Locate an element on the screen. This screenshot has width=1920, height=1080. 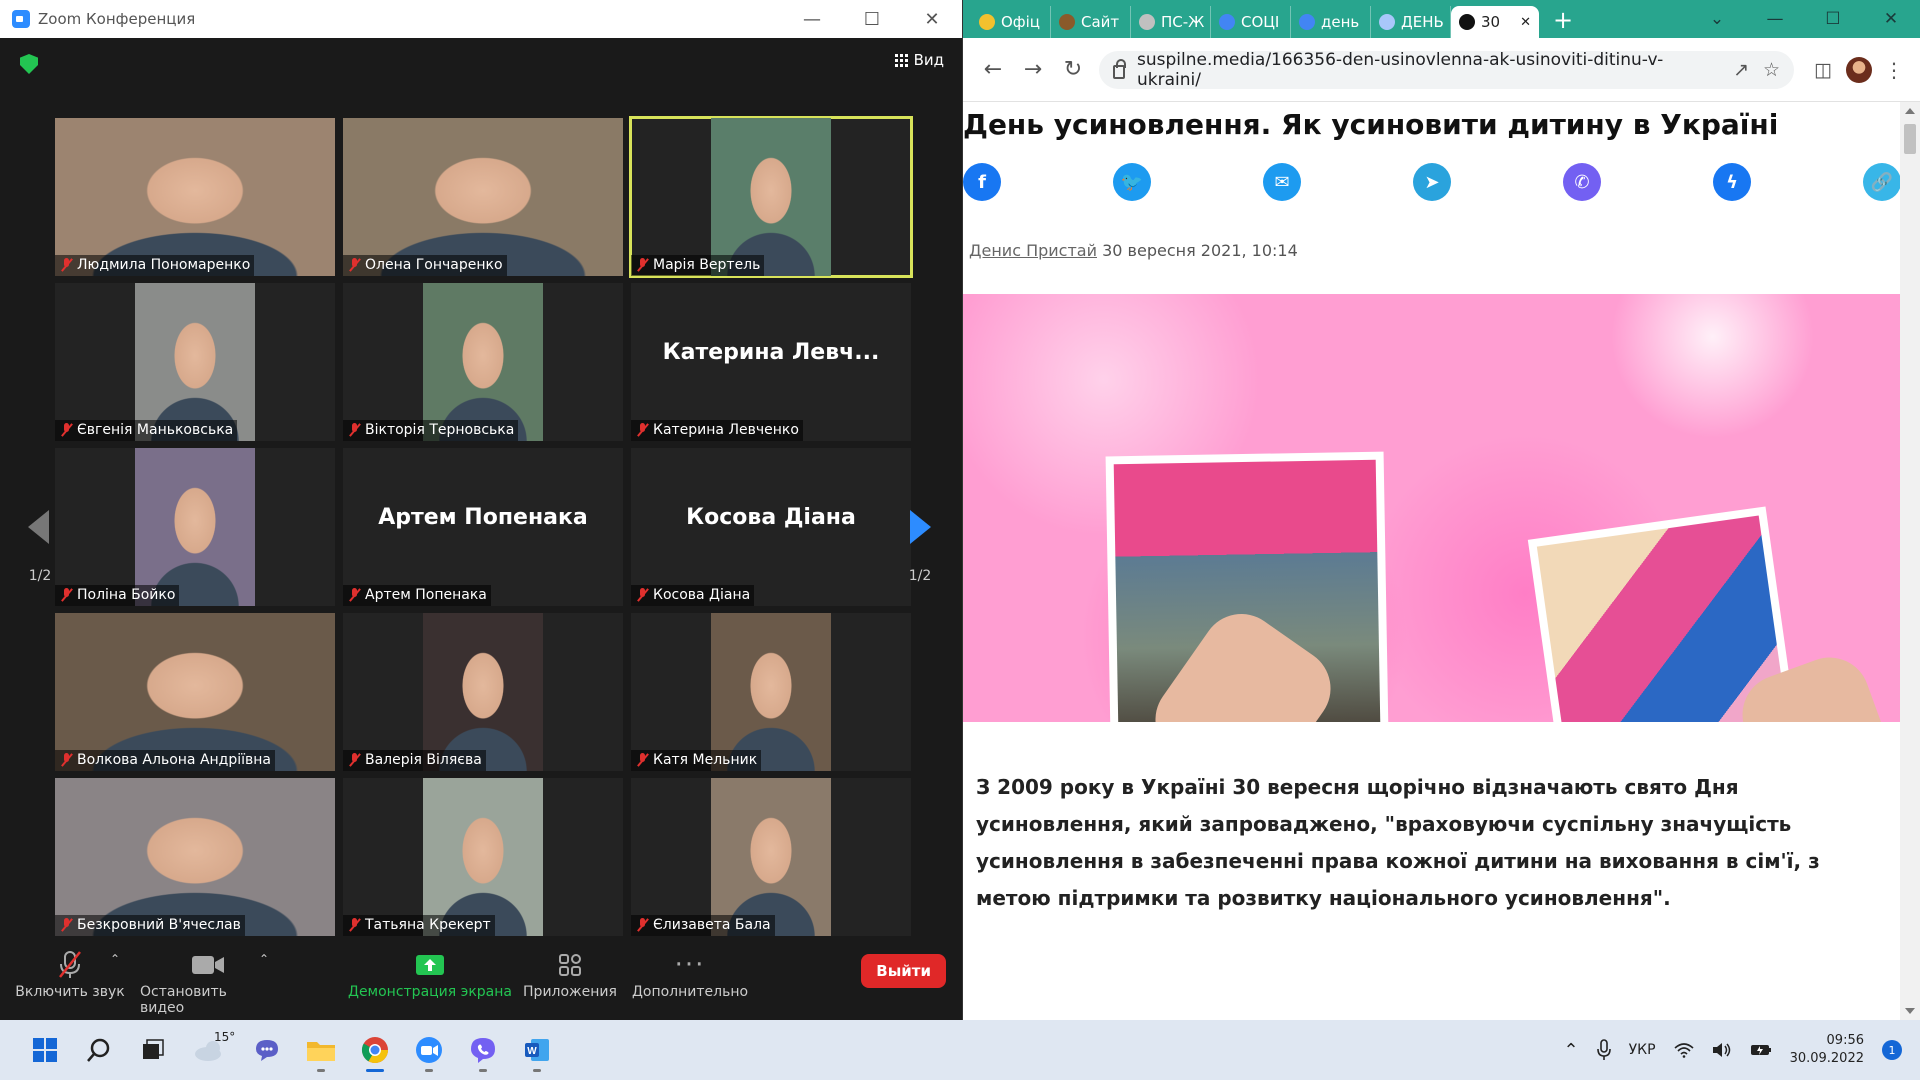
participant-tile: Косова Діана Косова Діана is located at coordinates (771, 527).